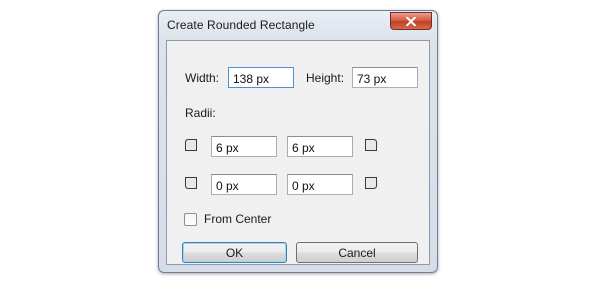 The width and height of the screenshot is (600, 285). Describe the element at coordinates (190, 219) in the screenshot. I see `from-center-checkbox` at that location.